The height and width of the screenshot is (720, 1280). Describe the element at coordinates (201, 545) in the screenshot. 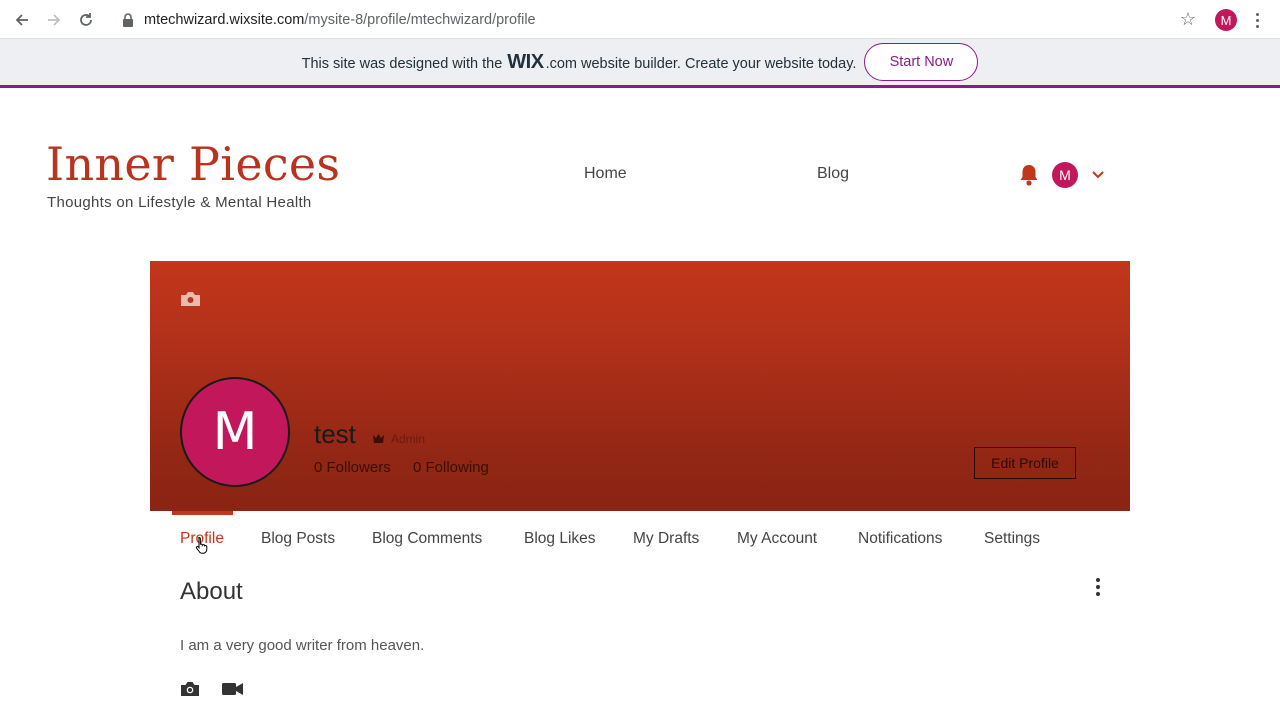

I see `hand-cursor-icon` at that location.